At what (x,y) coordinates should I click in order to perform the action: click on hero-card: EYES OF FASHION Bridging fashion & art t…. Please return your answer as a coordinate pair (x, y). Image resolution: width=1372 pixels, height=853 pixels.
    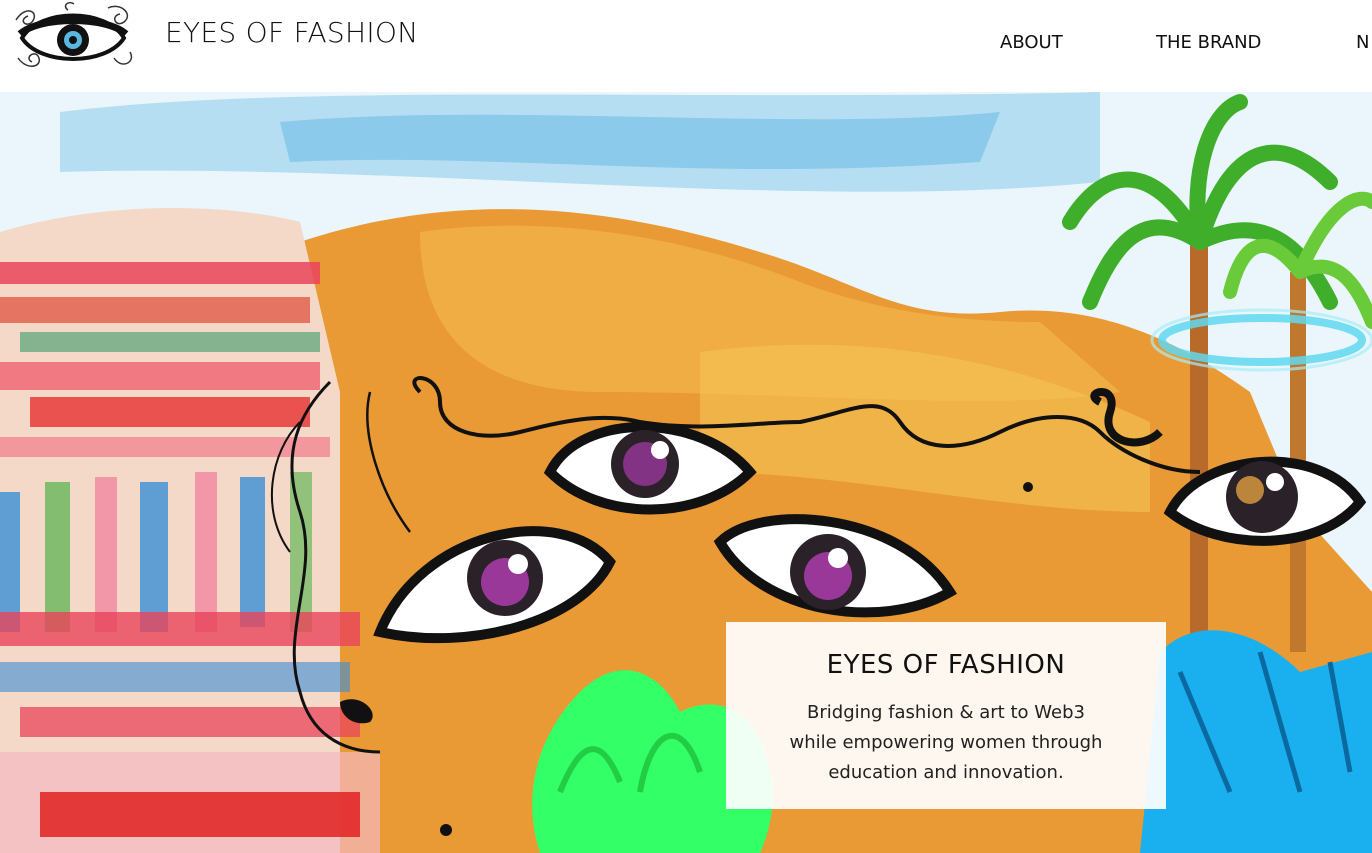
    Looking at the image, I should click on (946, 715).